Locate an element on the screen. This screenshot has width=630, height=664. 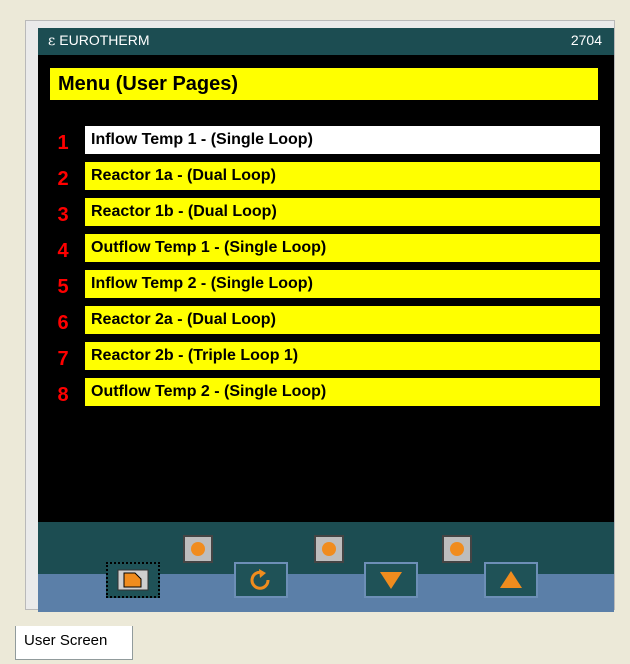
menu-item-3: 3 Reactor 1b - (Dual Loop) is located at coordinates (326, 213).